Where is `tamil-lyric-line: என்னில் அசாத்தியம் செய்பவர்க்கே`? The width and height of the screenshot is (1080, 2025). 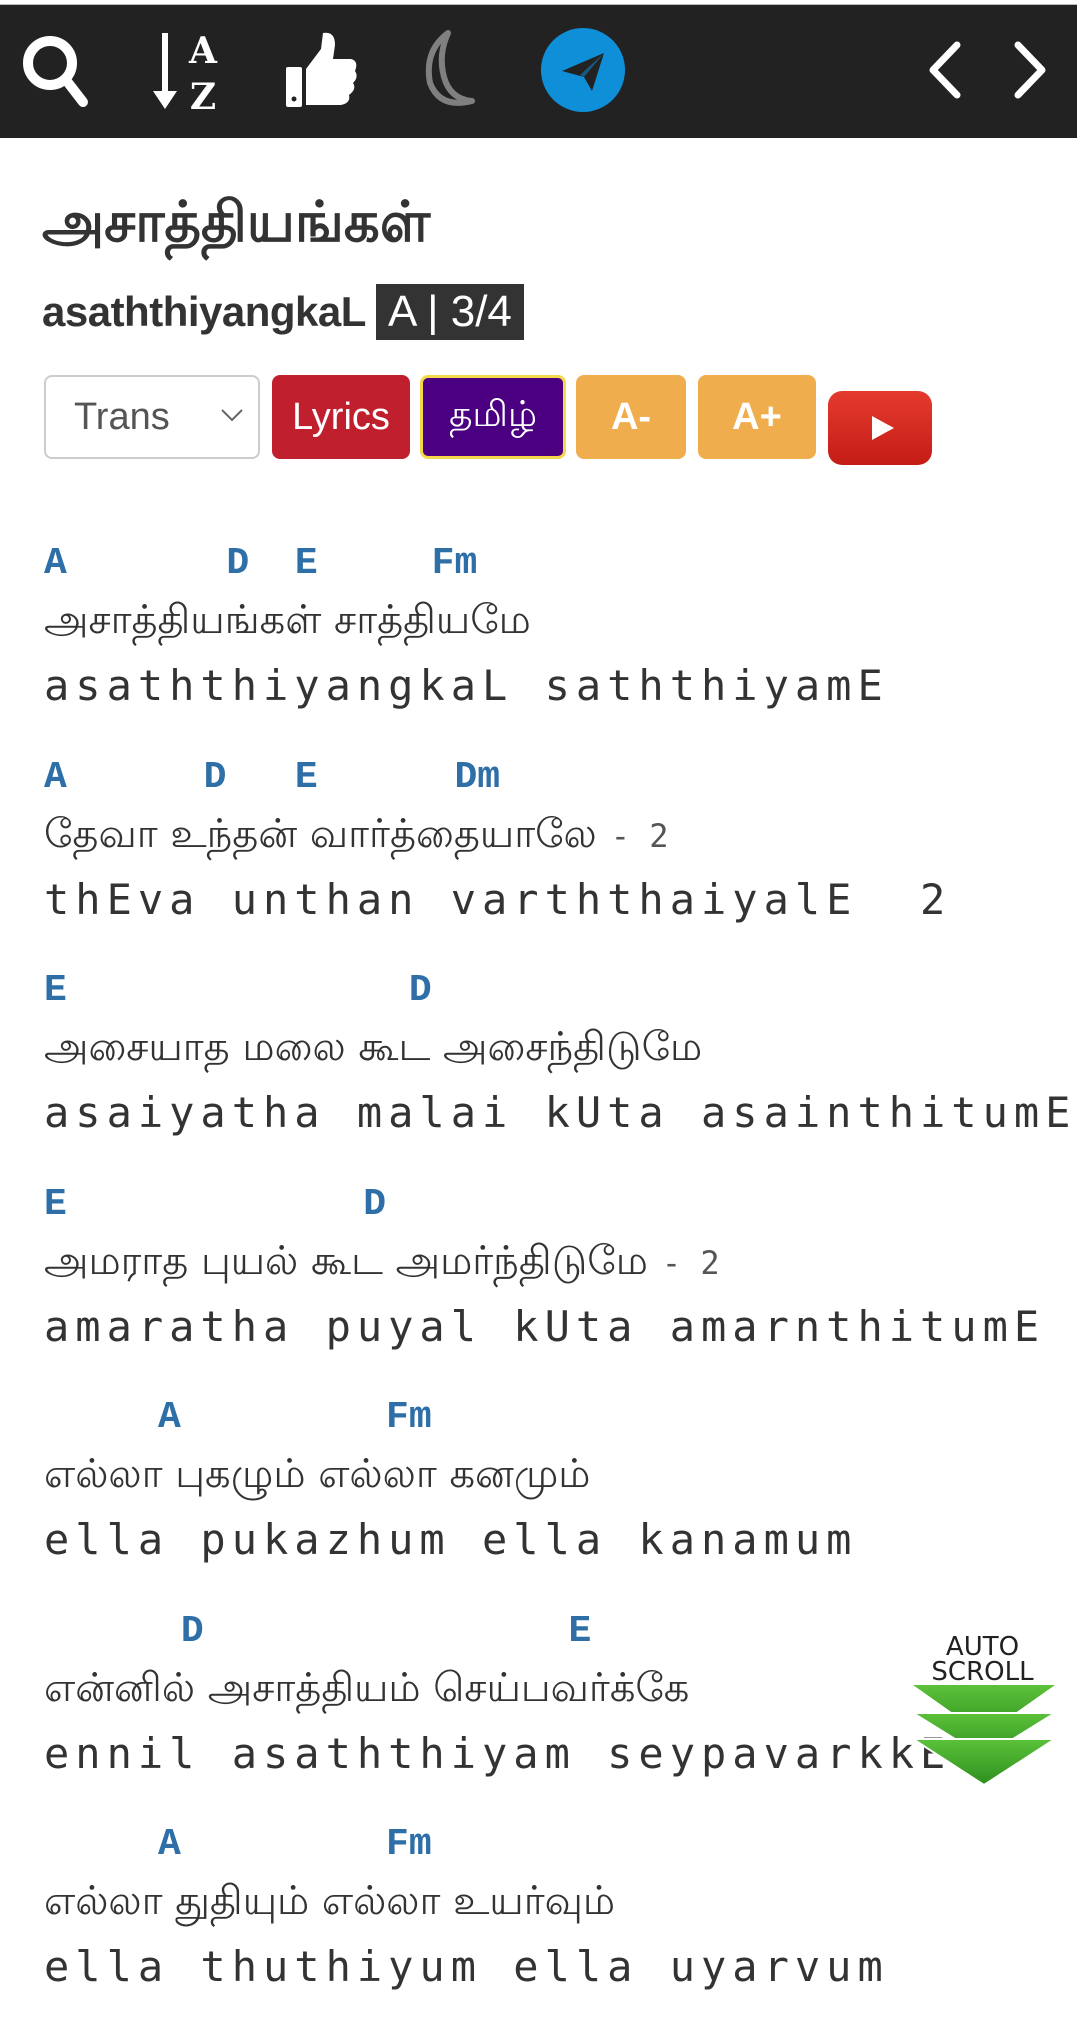
tamil-lyric-line: என்னில் அசாத்தியம் செய்பவர்க்கே is located at coordinates (366, 1688).